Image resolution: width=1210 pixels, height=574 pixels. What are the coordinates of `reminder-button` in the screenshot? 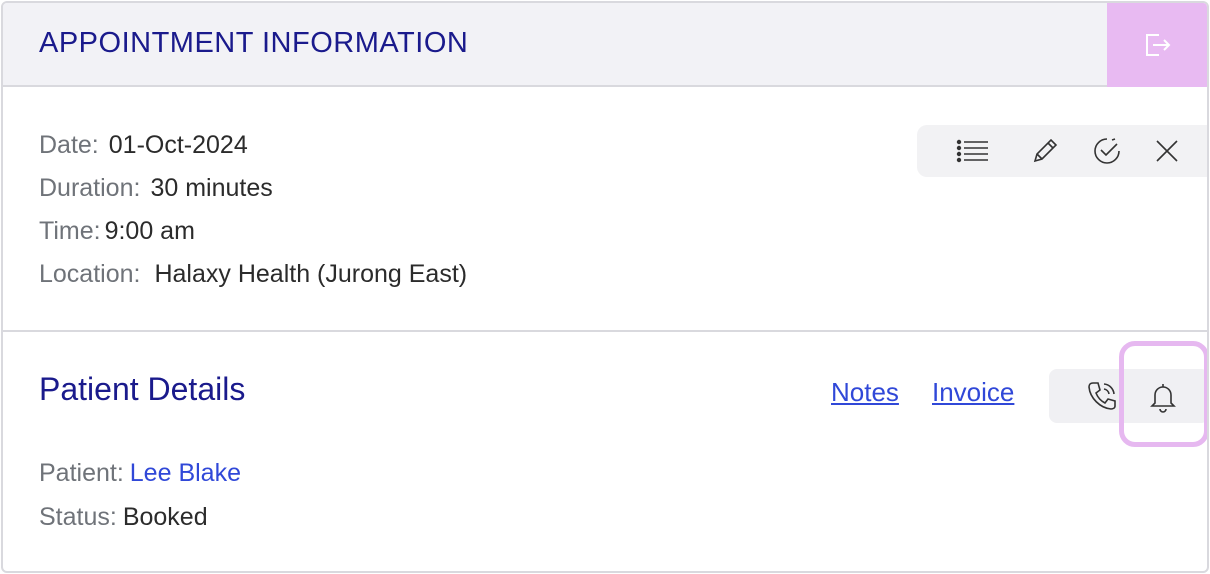 It's located at (1163, 397).